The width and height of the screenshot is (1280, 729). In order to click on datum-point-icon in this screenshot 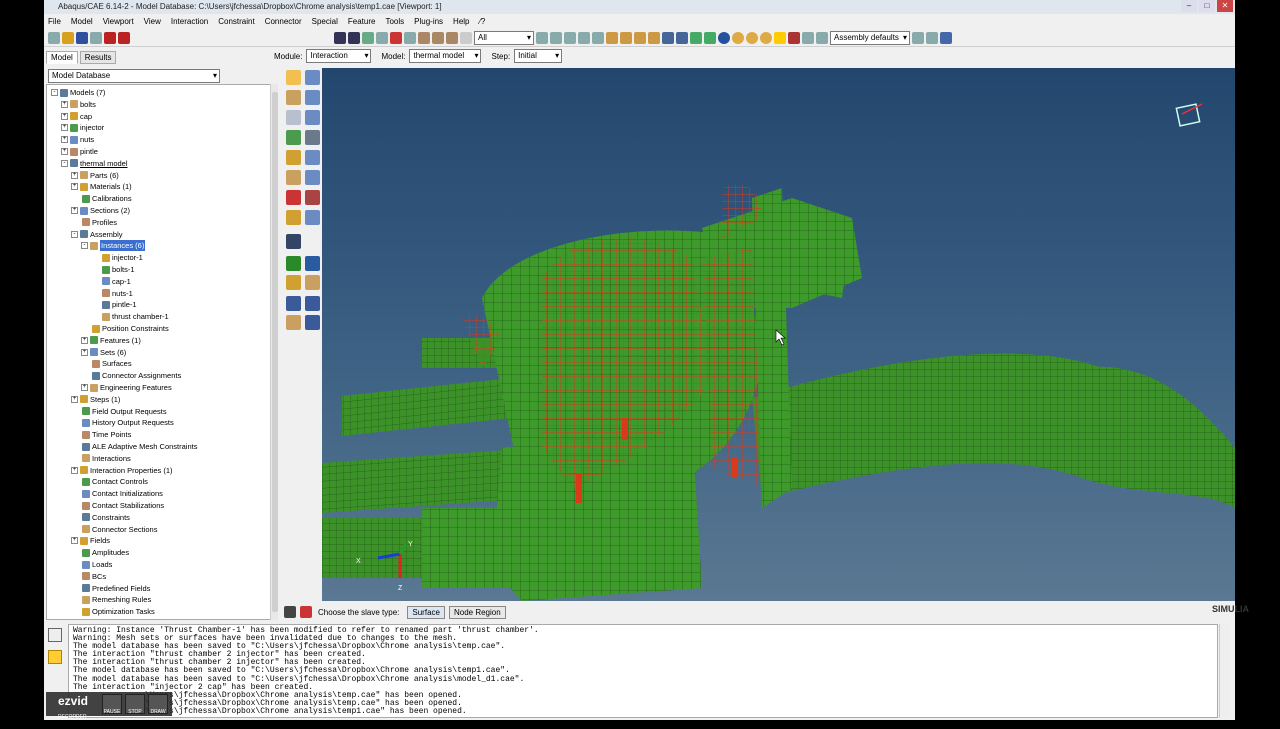, I will do `click(293, 263)`.